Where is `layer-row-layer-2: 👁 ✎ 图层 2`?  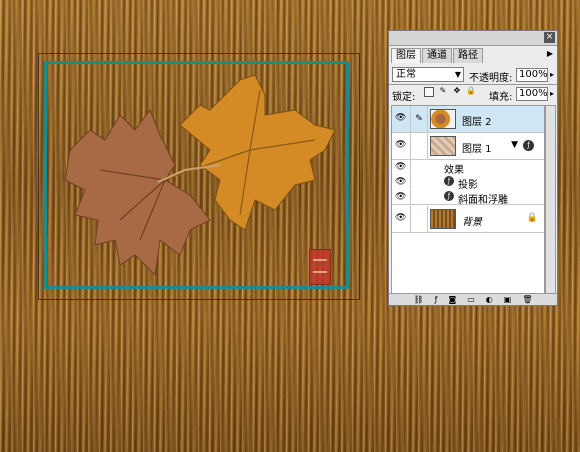
layer-row-layer-2: 👁 ✎ 图层 2 is located at coordinates (468, 119).